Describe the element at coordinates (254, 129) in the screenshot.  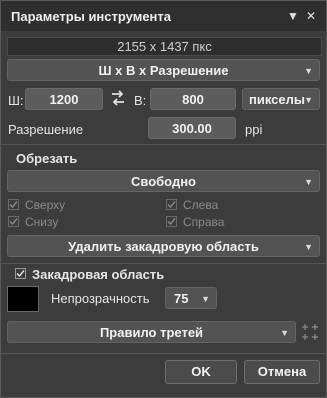
I see `resolution-unit: ppi` at that location.